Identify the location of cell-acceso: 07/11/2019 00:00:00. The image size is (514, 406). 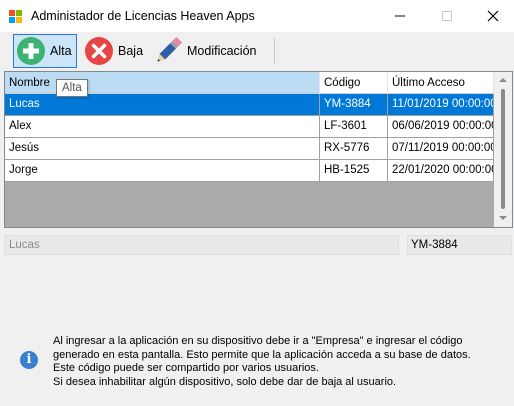
(441, 149).